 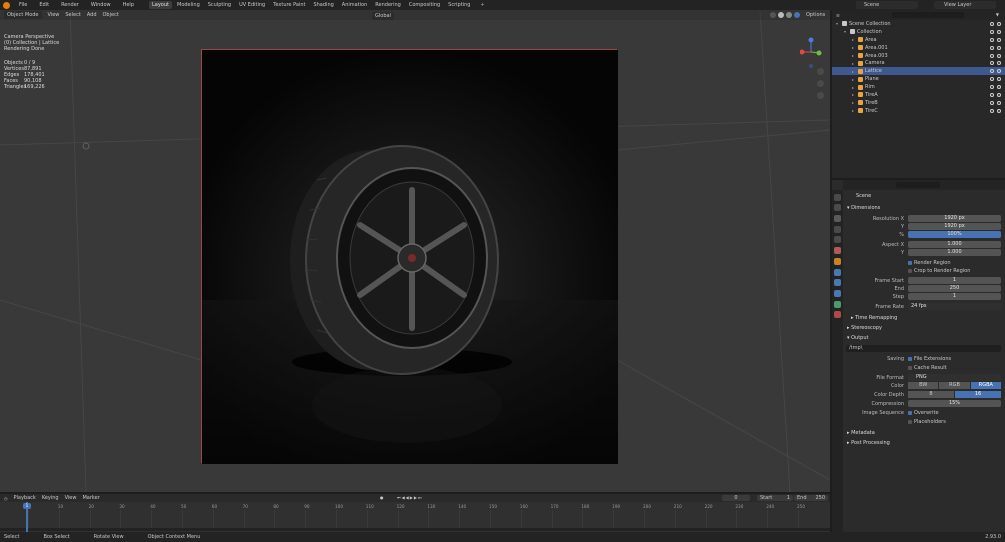 I want to click on current-frame-field: 0, so click(x=736, y=498).